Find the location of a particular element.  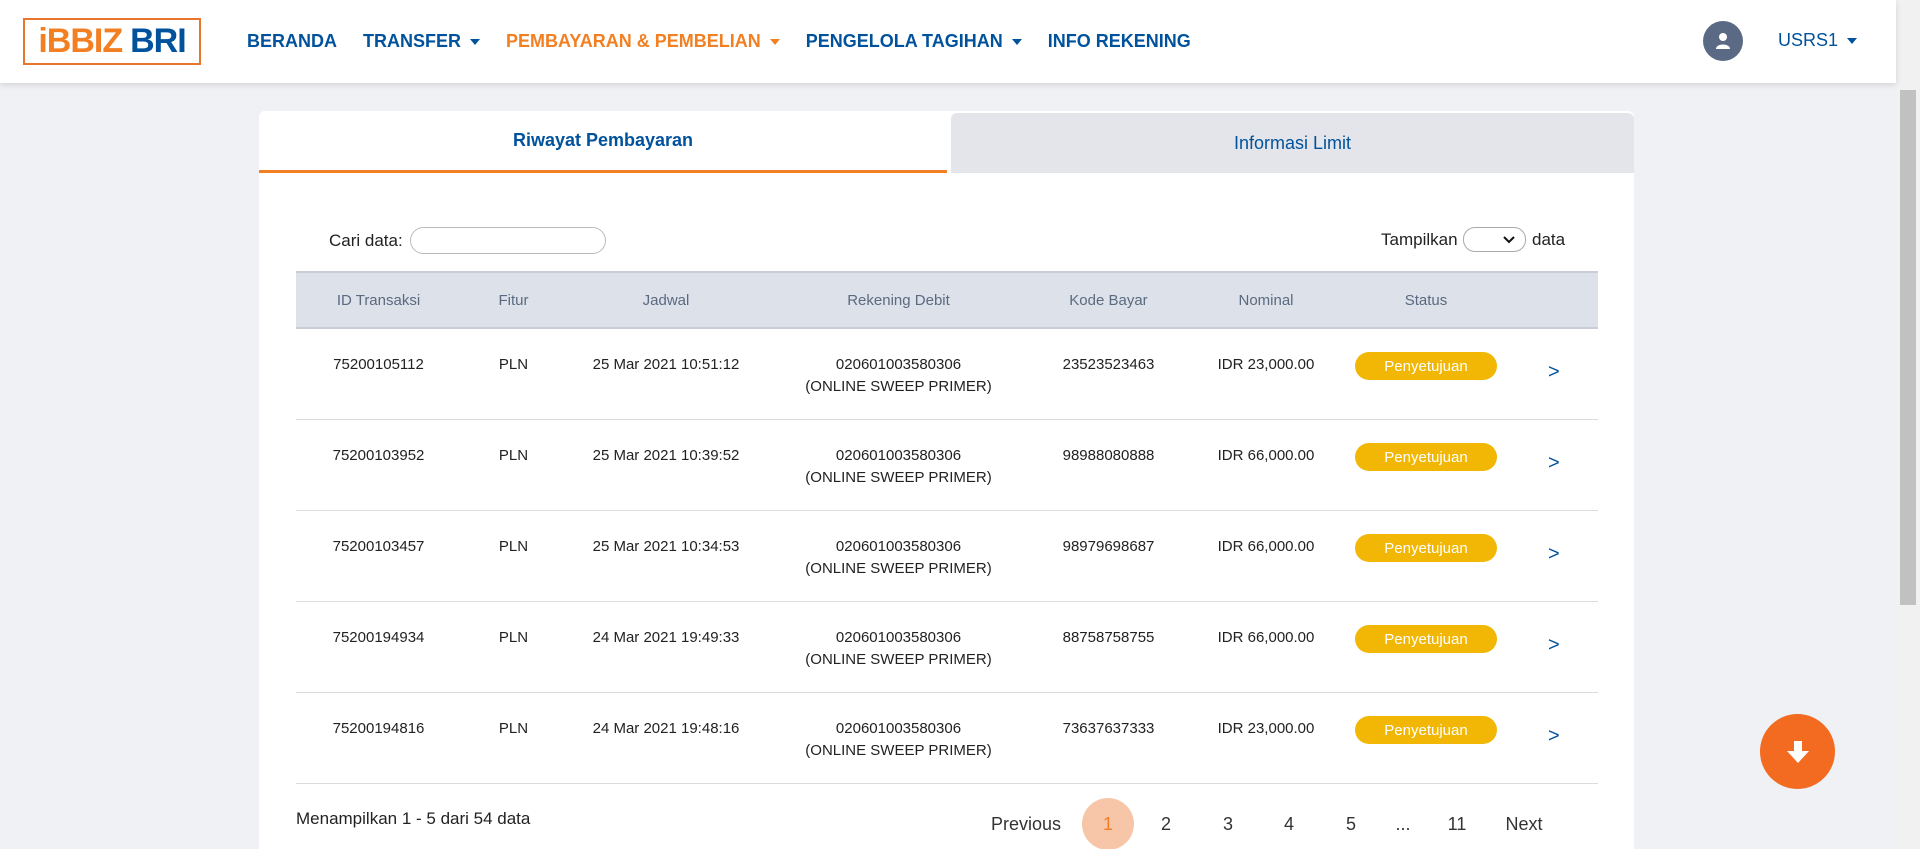

column-header-fitur: Fitur is located at coordinates (513, 300).